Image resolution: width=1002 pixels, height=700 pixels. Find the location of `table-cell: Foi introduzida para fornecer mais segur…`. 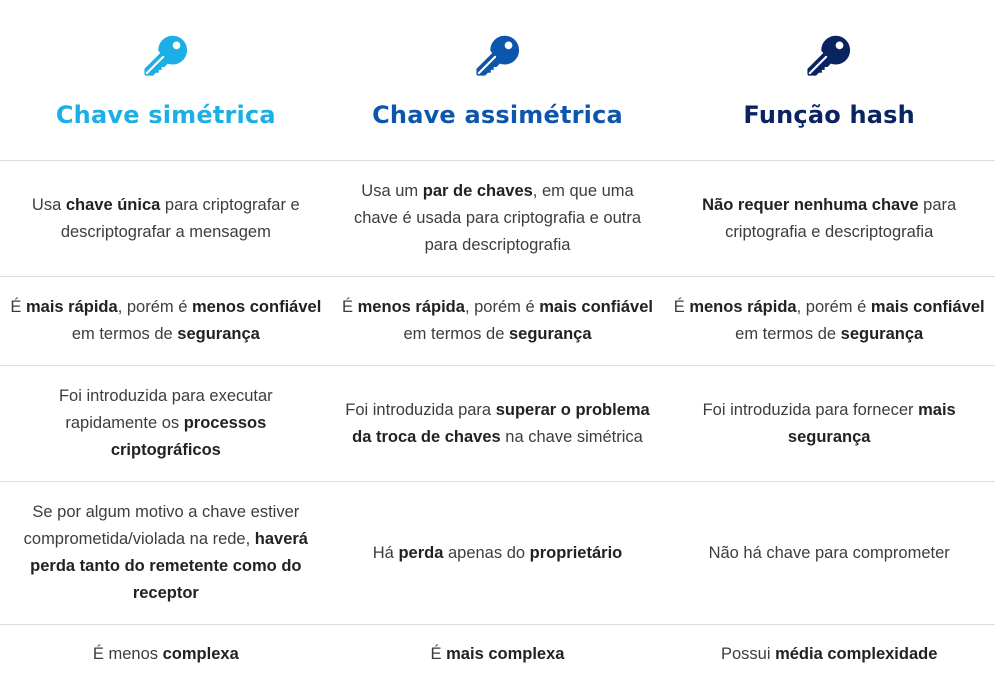

table-cell: Foi introduzida para fornecer mais segur… is located at coordinates (829, 423).